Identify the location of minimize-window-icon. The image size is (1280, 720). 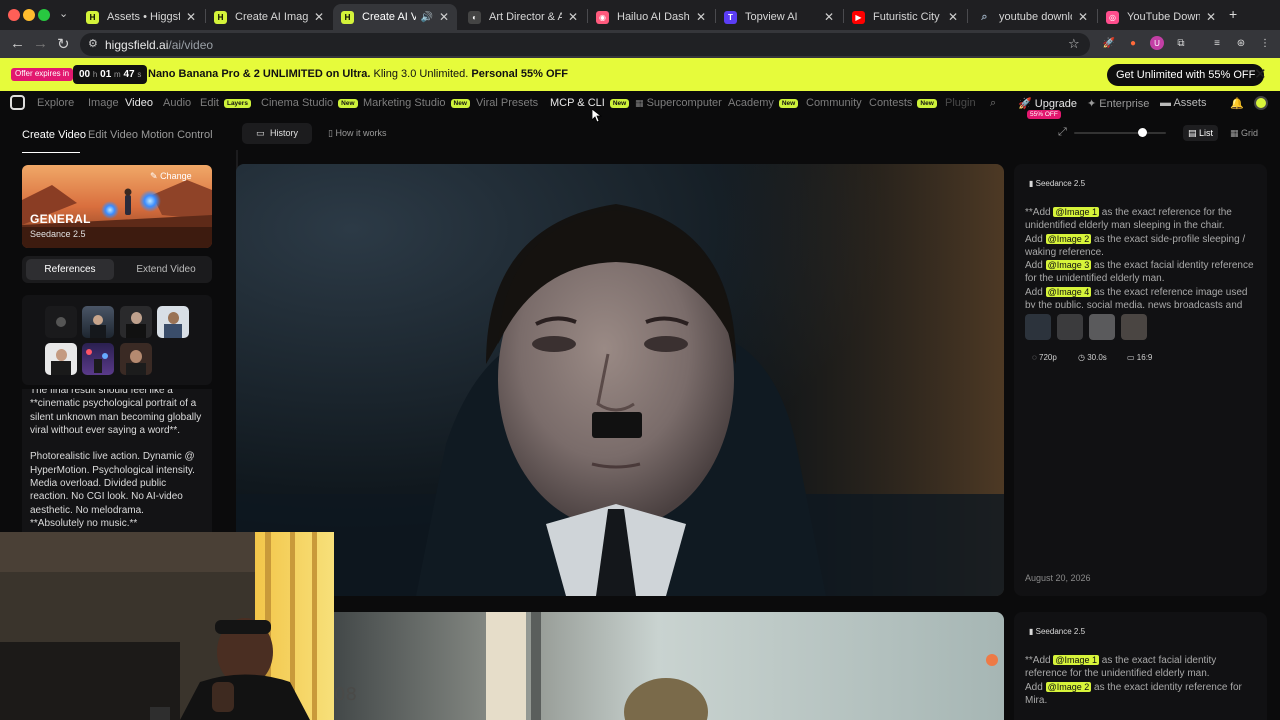
(29, 15).